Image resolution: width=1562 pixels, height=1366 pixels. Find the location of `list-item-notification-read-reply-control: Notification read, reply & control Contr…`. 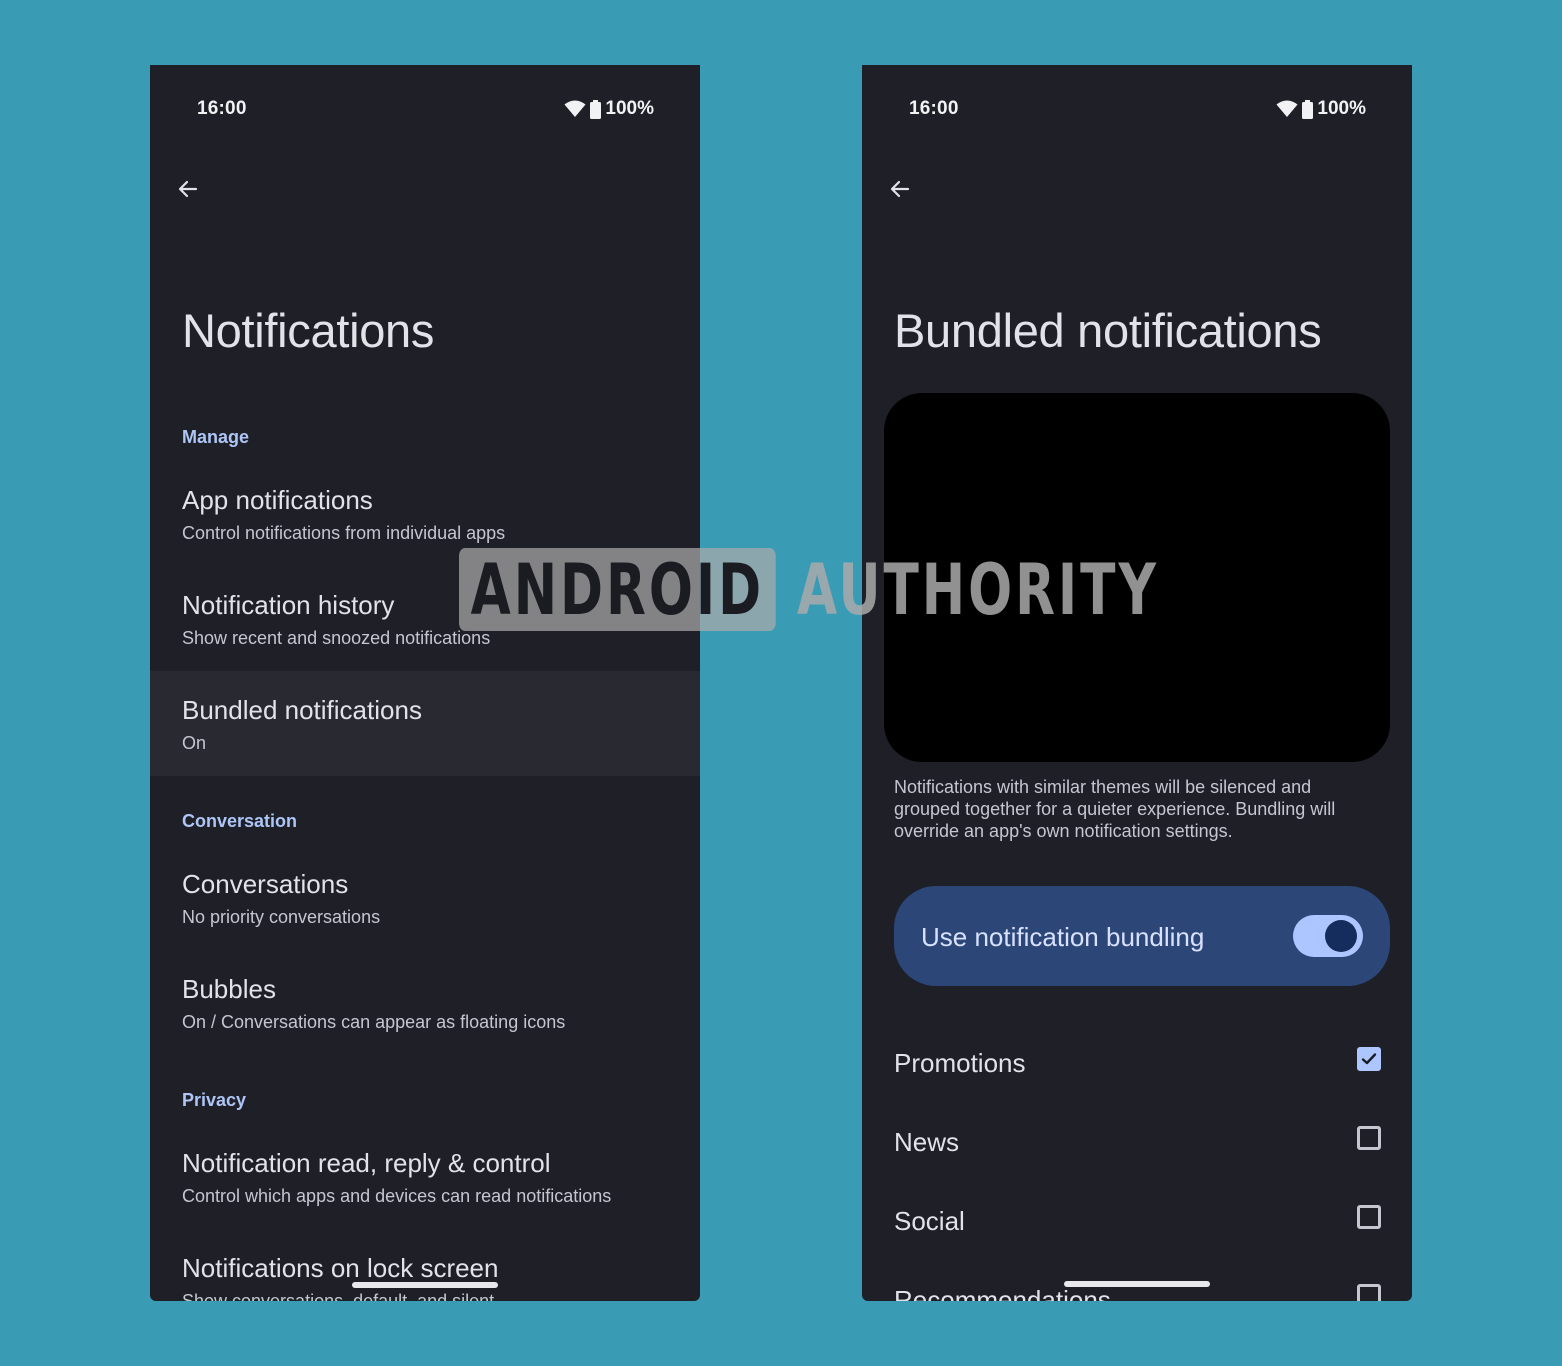

list-item-notification-read-reply-control: Notification read, reply & control Contr… is located at coordinates (425, 1186).